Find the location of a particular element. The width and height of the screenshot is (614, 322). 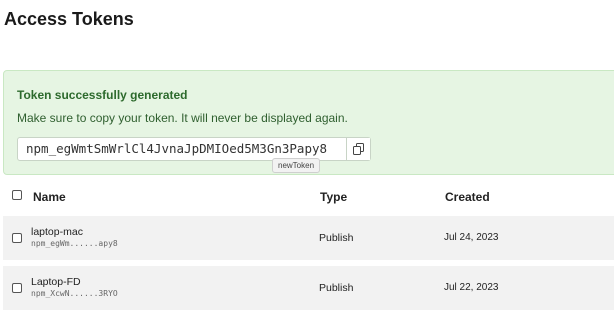

token-name: Laptop-FD is located at coordinates (56, 282).